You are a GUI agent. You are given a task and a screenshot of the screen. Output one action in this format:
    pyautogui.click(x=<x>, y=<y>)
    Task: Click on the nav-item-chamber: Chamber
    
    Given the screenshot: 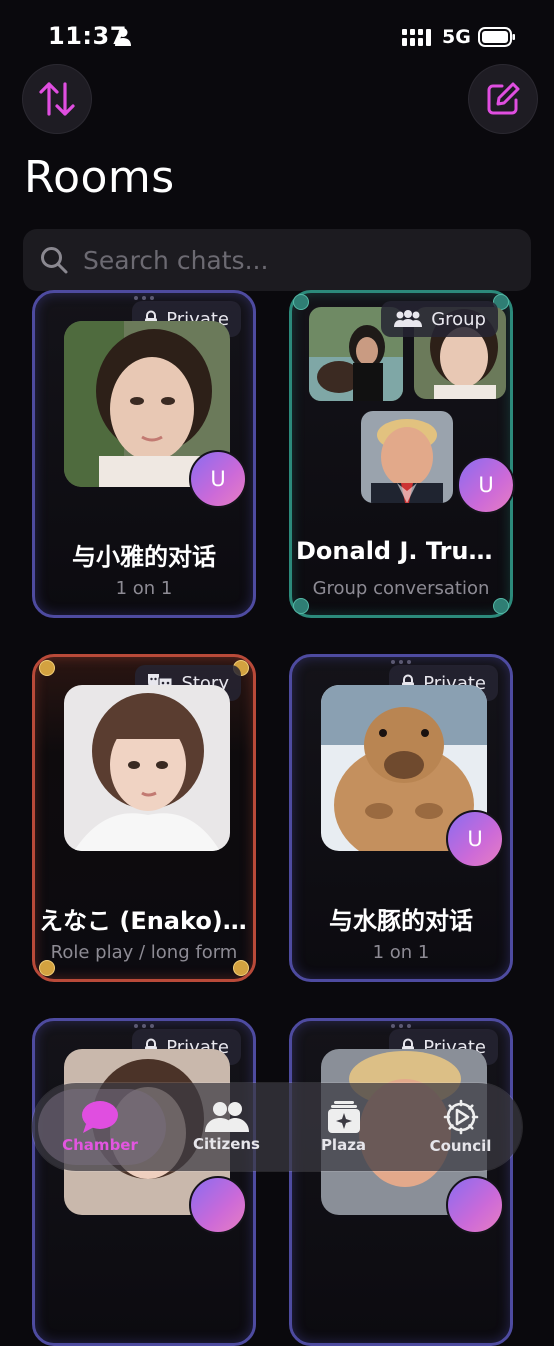 What is the action you would take?
    pyautogui.click(x=100, y=1127)
    